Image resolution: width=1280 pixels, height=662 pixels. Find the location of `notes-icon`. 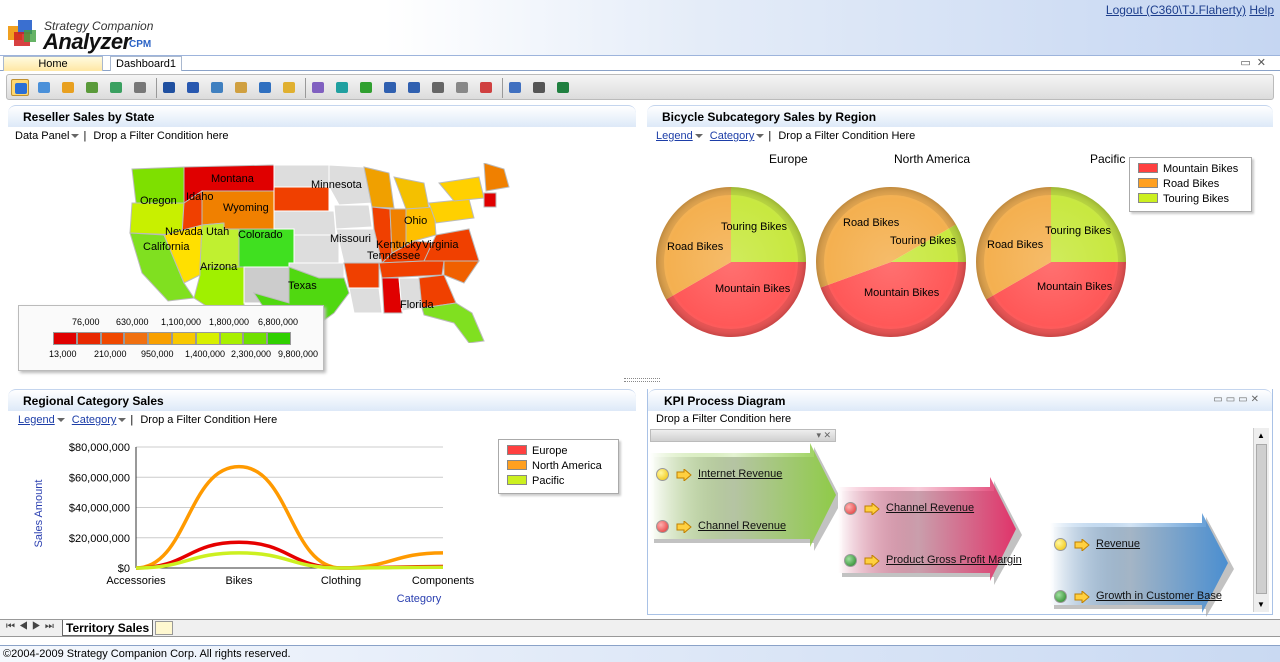

notes-icon is located at coordinates (241, 87).